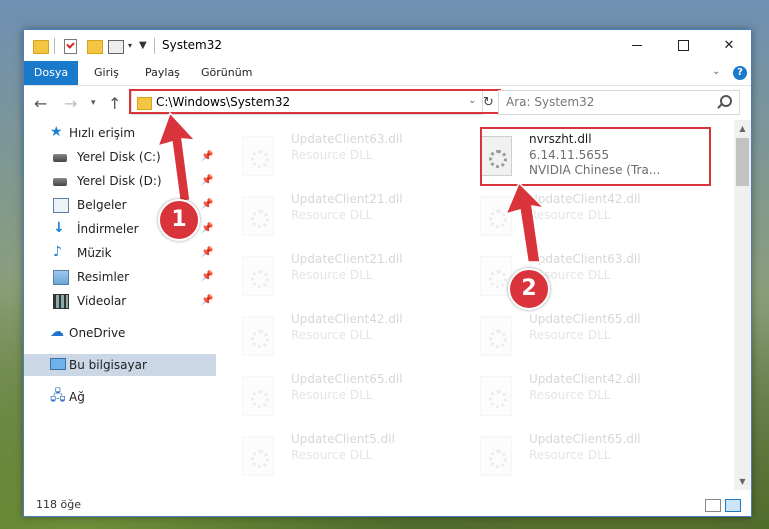  What do you see at coordinates (120, 157) in the screenshot?
I see `sidebar-item-local-disk-c: Yerel Disk (C:) 📌` at bounding box center [120, 157].